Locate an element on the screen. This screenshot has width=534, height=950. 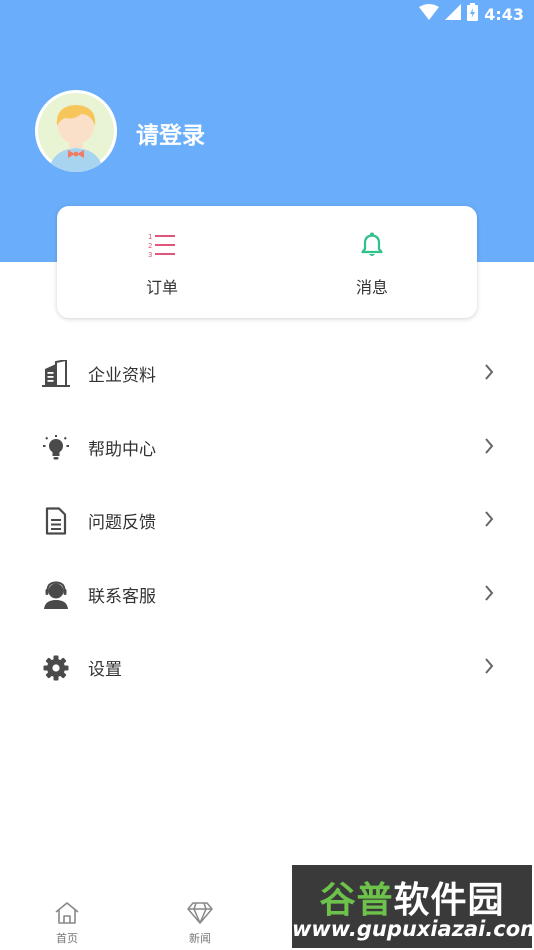
svg-text: 2 is located at coordinates (150, 246).